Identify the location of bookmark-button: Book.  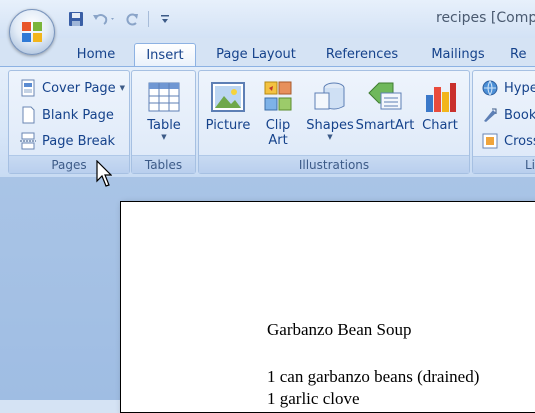
(508, 115).